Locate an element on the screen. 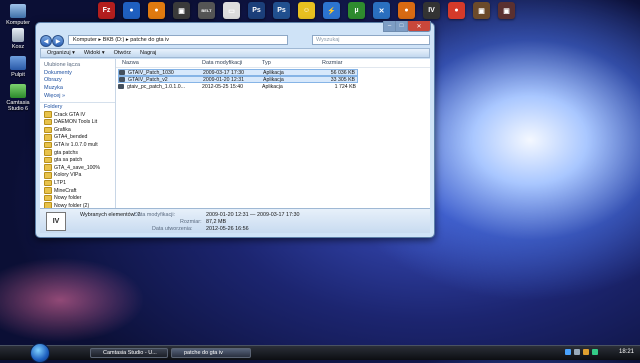  desktop-icon-desktop: Pulpit is located at coordinates (18, 67).